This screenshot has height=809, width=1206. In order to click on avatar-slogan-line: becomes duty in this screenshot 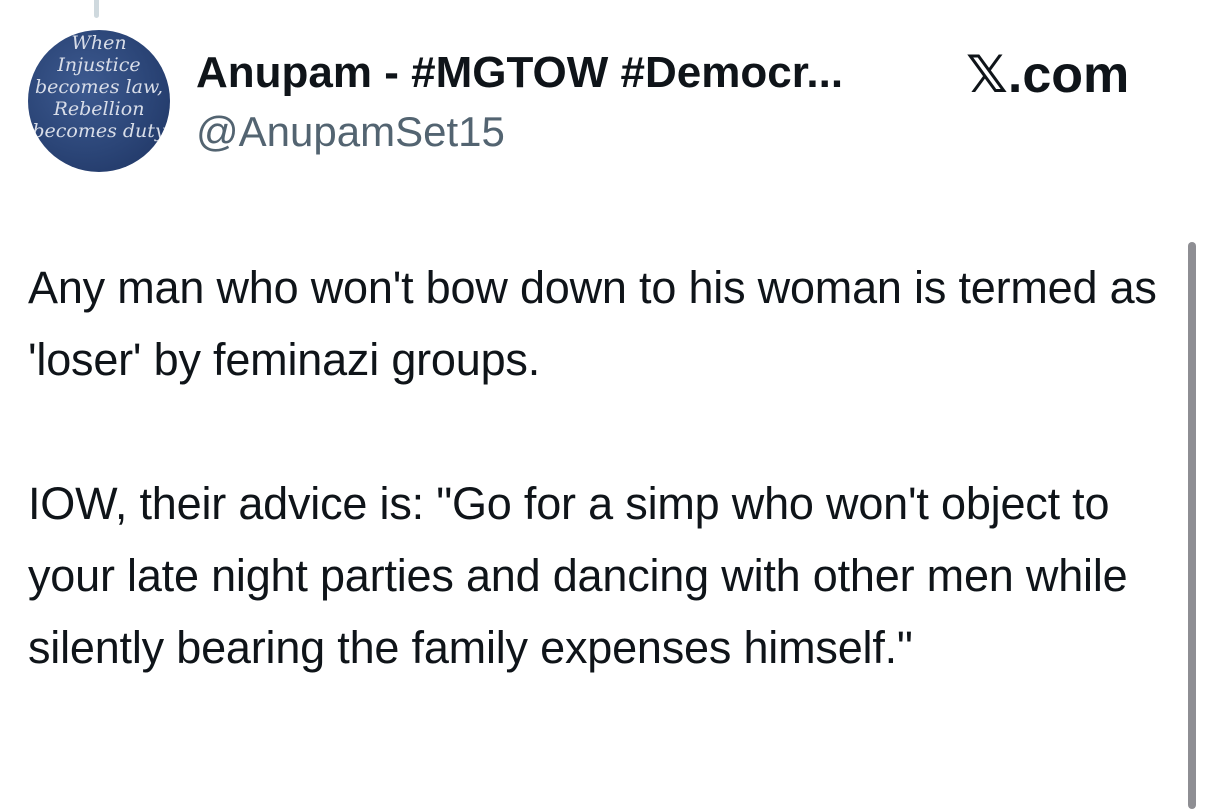, I will do `click(99, 131)`.